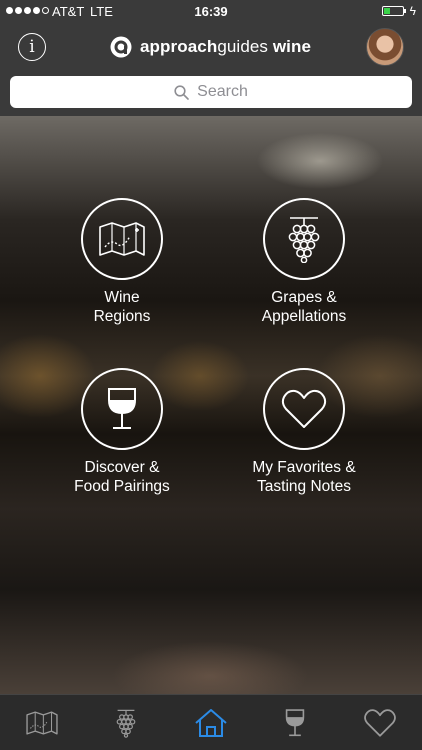  I want to click on status-time: 16:39, so click(211, 11).